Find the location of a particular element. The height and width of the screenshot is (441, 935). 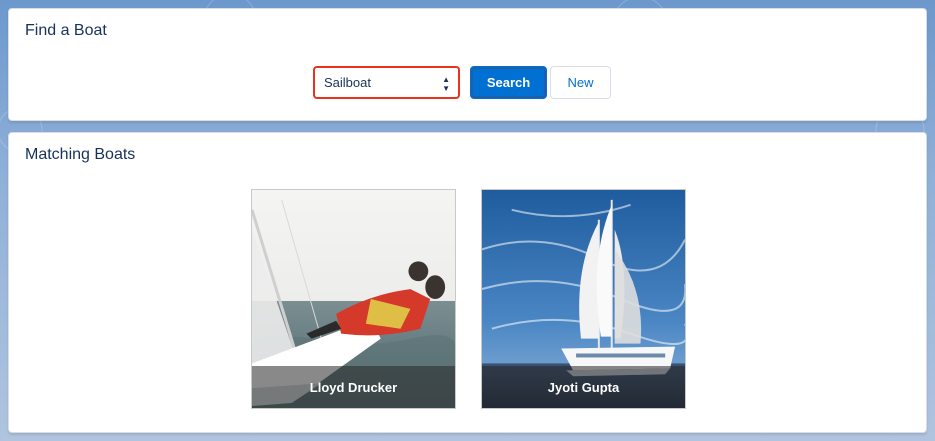

search-button: Search is located at coordinates (508, 82).